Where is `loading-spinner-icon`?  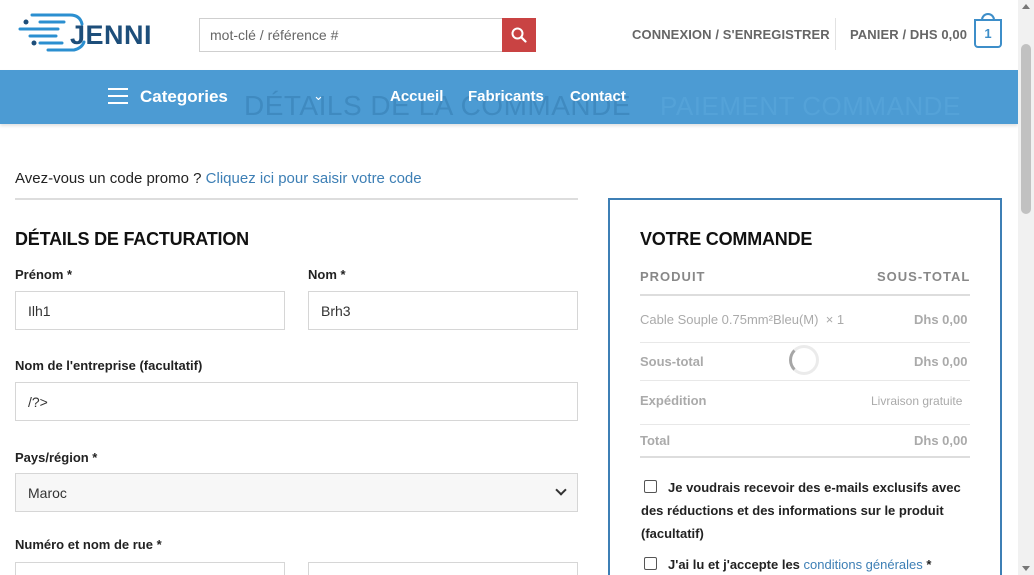 loading-spinner-icon is located at coordinates (804, 360).